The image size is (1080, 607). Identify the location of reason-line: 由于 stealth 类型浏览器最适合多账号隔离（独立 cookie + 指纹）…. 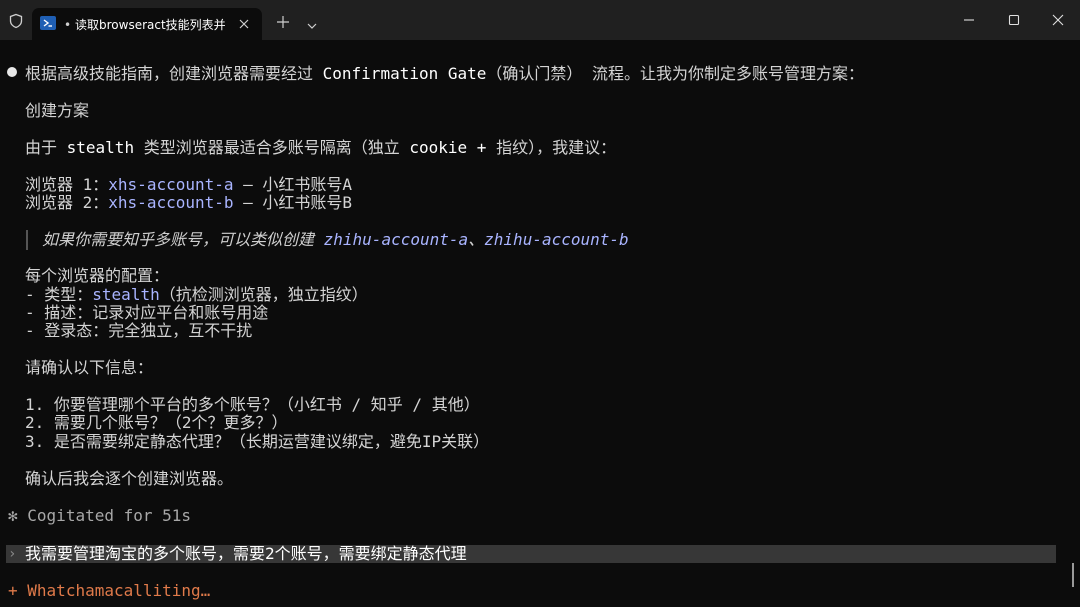
(321, 147).